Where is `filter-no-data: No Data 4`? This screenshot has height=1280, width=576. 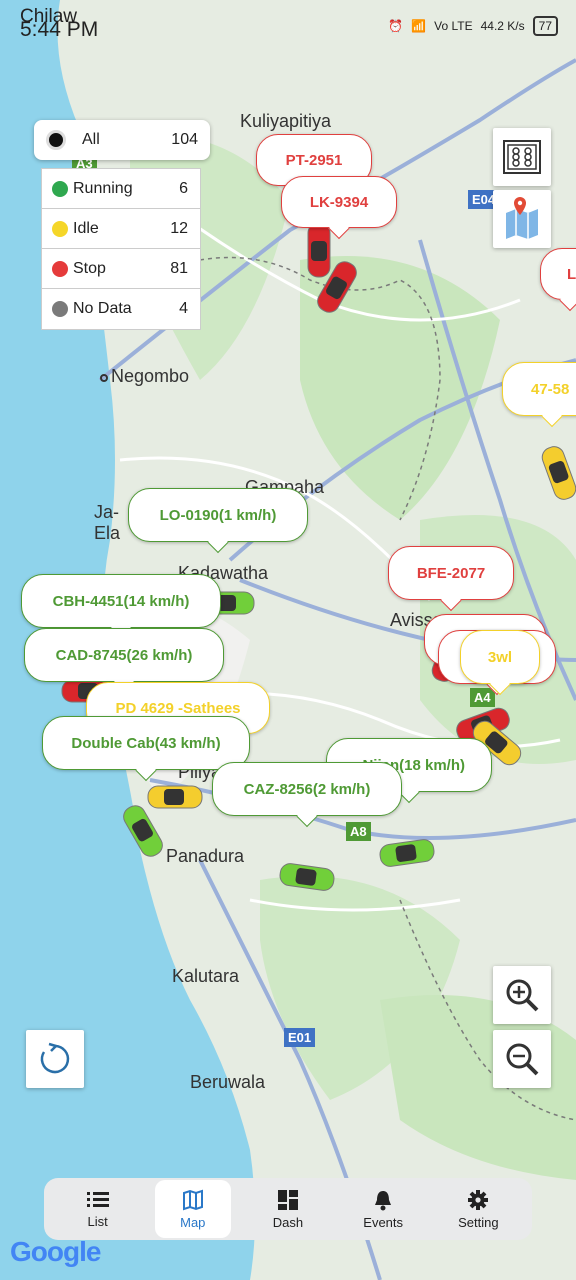 filter-no-data: No Data 4 is located at coordinates (121, 309).